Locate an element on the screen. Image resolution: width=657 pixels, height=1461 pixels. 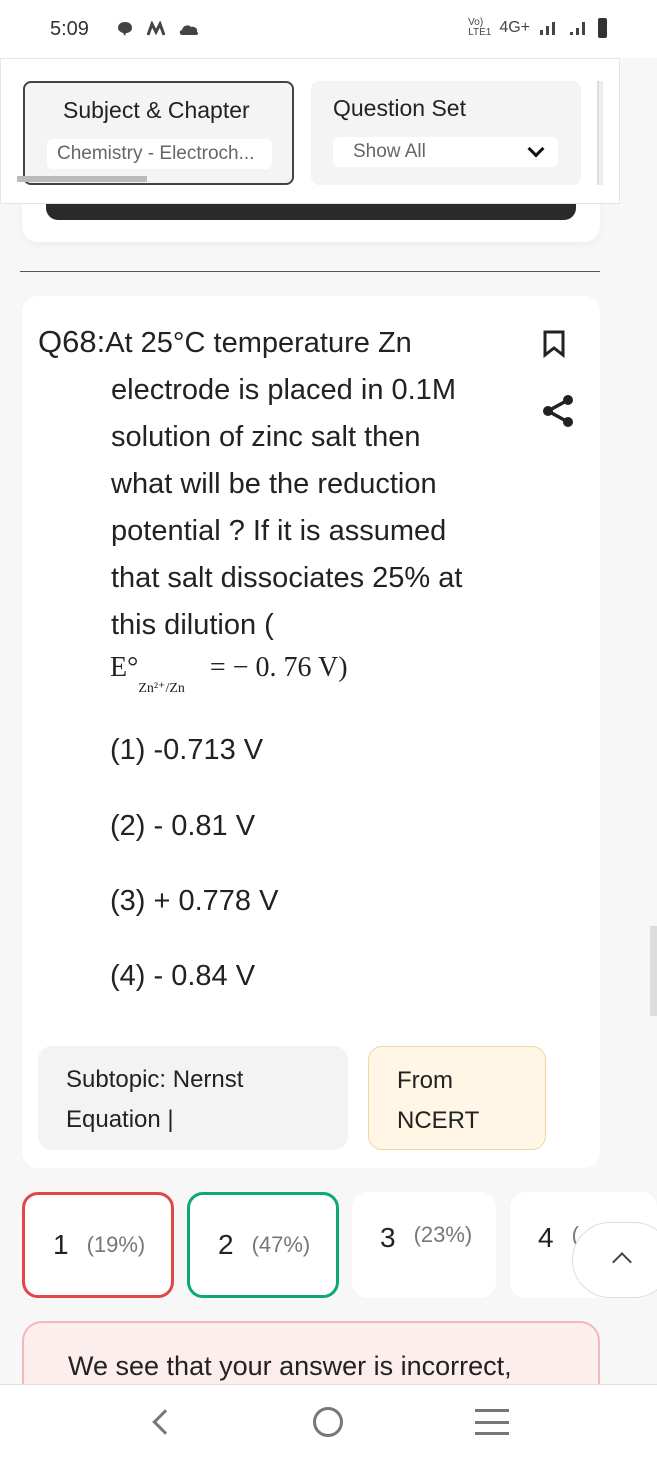
m-icon is located at coordinates (156, 28).